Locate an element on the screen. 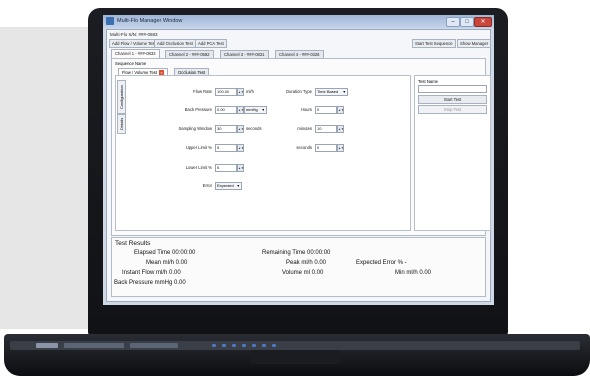  pressure-unit-select: mmHg ▼ is located at coordinates (255, 110).